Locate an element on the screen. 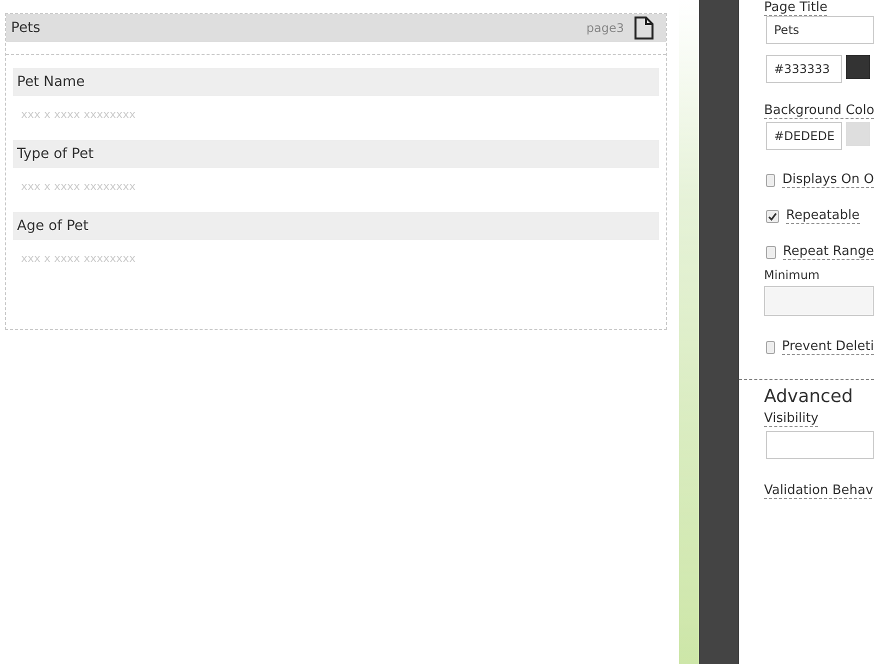  input-field: Pets is located at coordinates (820, 30).